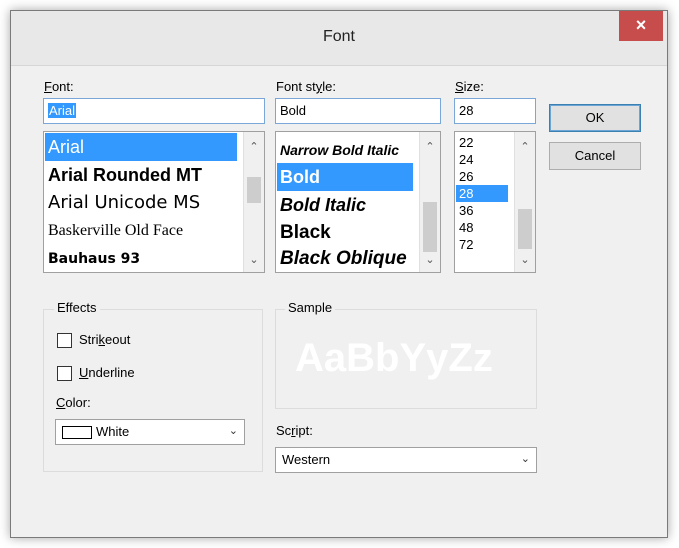 This screenshot has height=548, width=679. Describe the element at coordinates (48, 86) in the screenshot. I see `font-label-mnemonic: F` at that location.